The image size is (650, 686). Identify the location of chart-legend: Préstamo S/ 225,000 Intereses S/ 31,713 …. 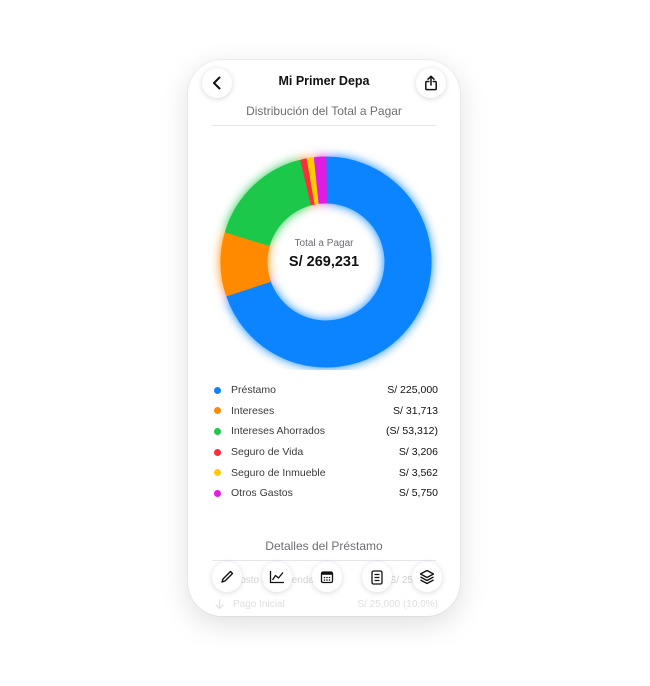
(326, 442).